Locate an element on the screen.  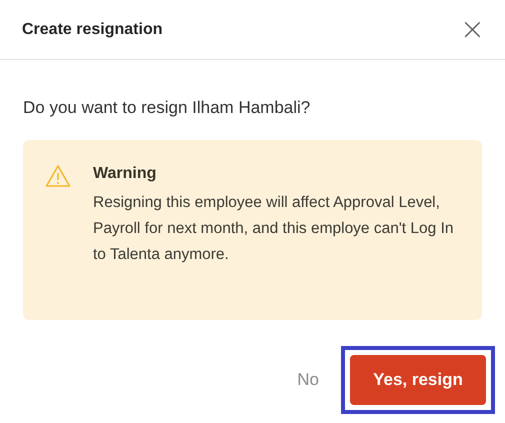
confirmation-question: Do you want to resign Ilham Hambali? is located at coordinates (167, 108).